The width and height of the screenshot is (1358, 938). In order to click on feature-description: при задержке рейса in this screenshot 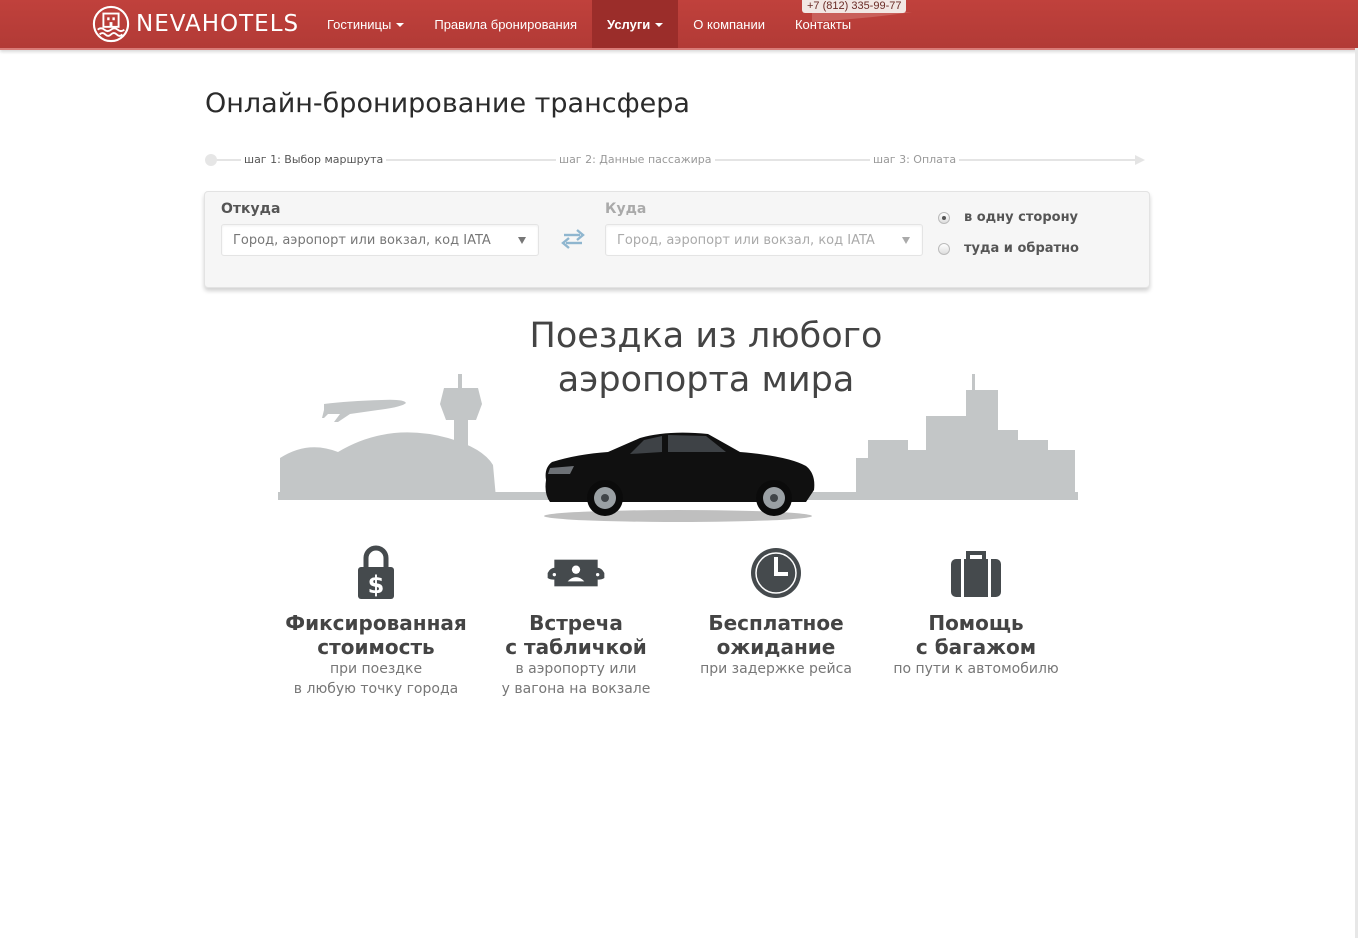, I will do `click(776, 669)`.